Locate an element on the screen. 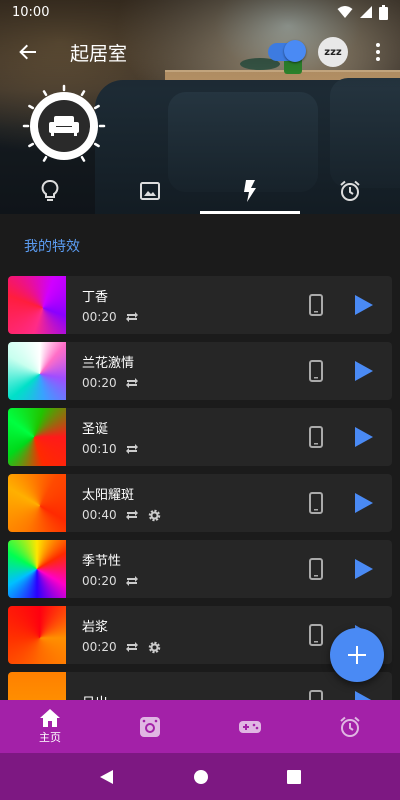 The image size is (400, 800). effect-name: 丁香 is located at coordinates (95, 297).